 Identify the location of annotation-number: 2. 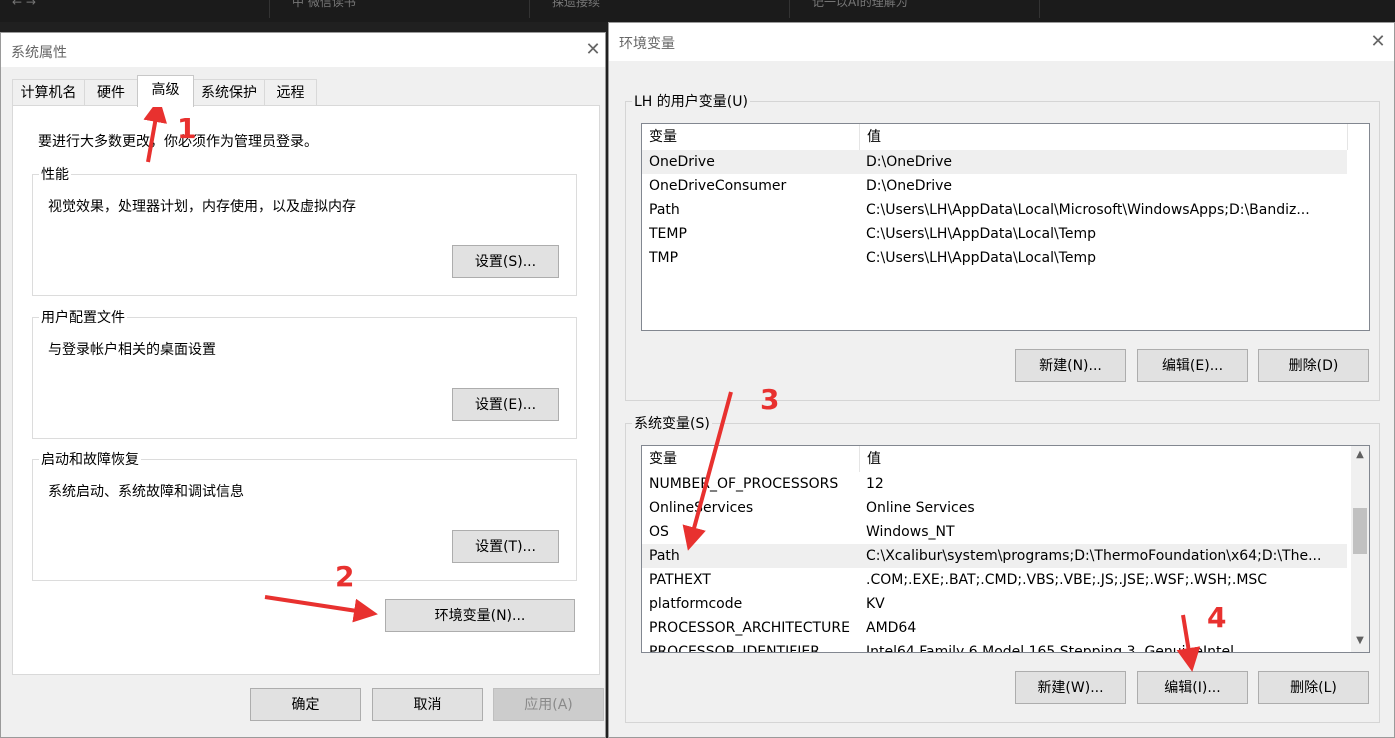
(345, 576).